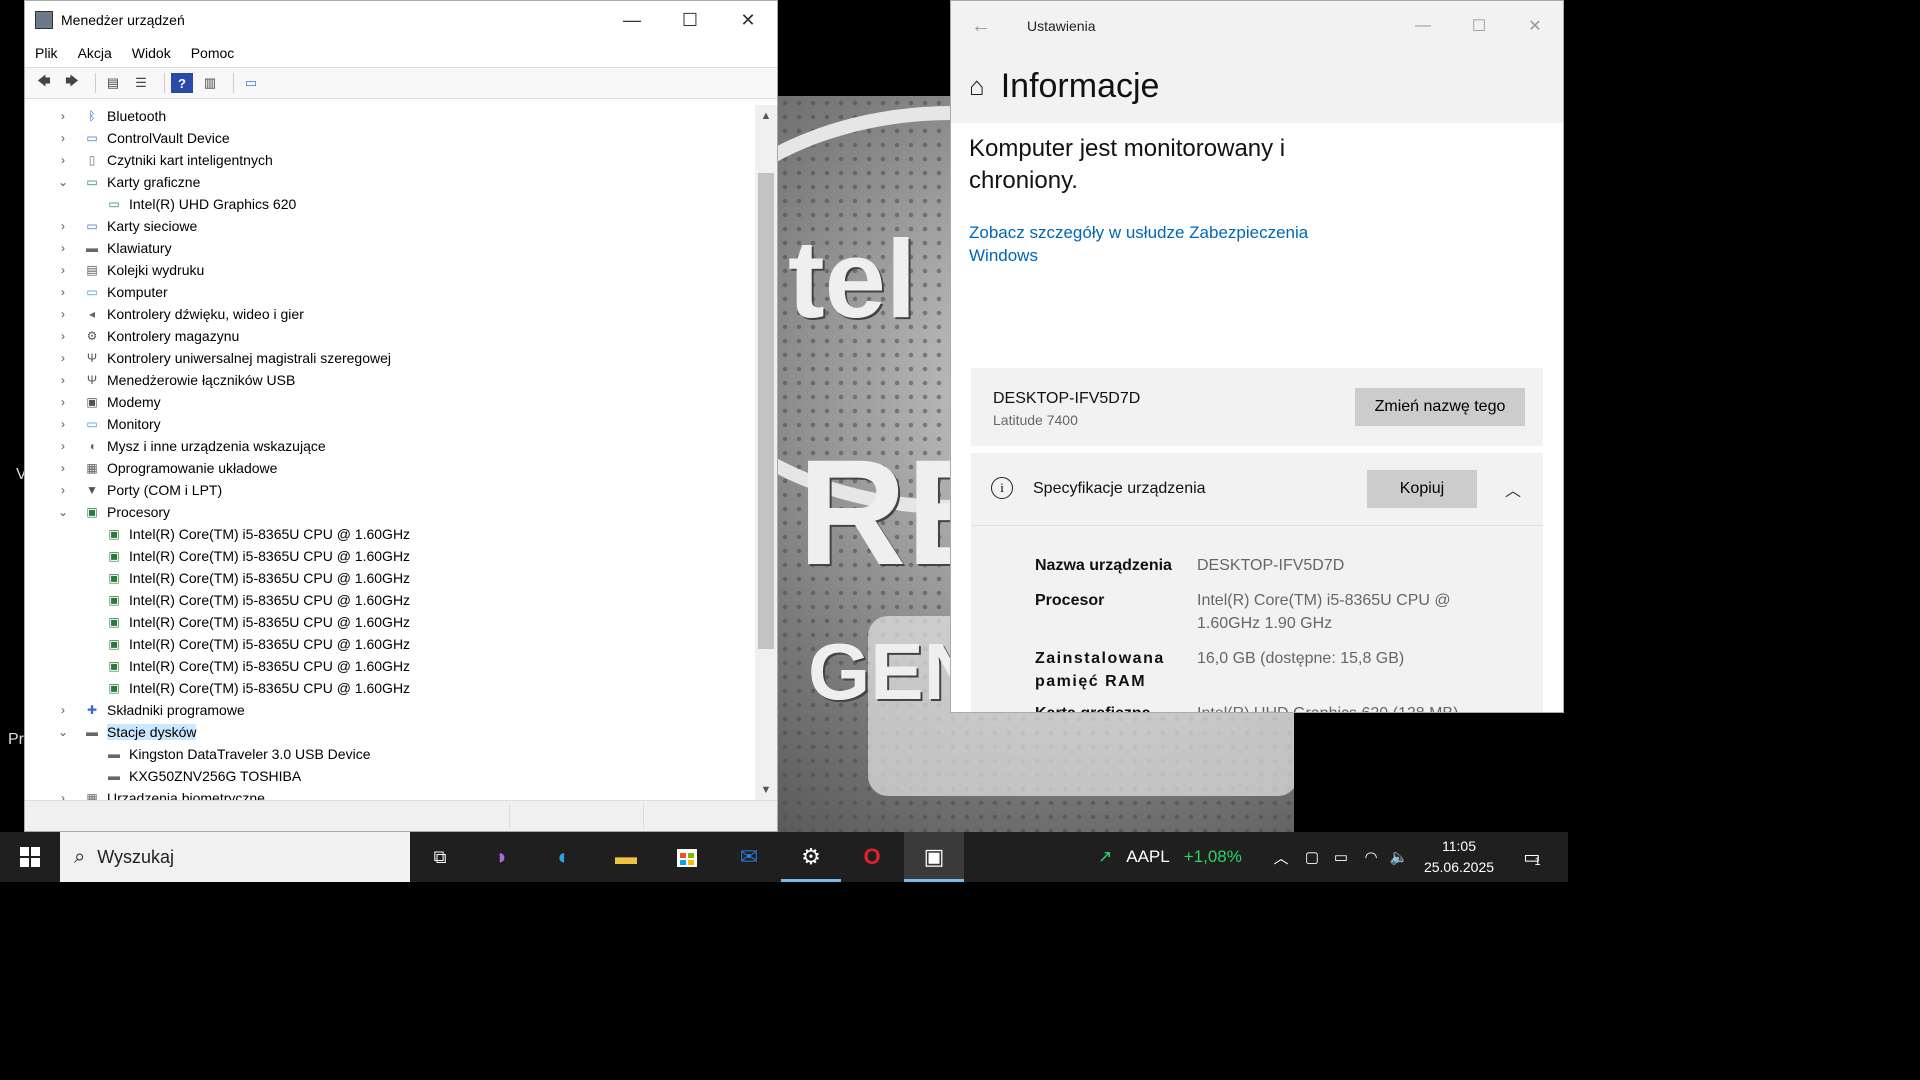 The image size is (1920, 1080). I want to click on home-icon: ⌂, so click(977, 86).